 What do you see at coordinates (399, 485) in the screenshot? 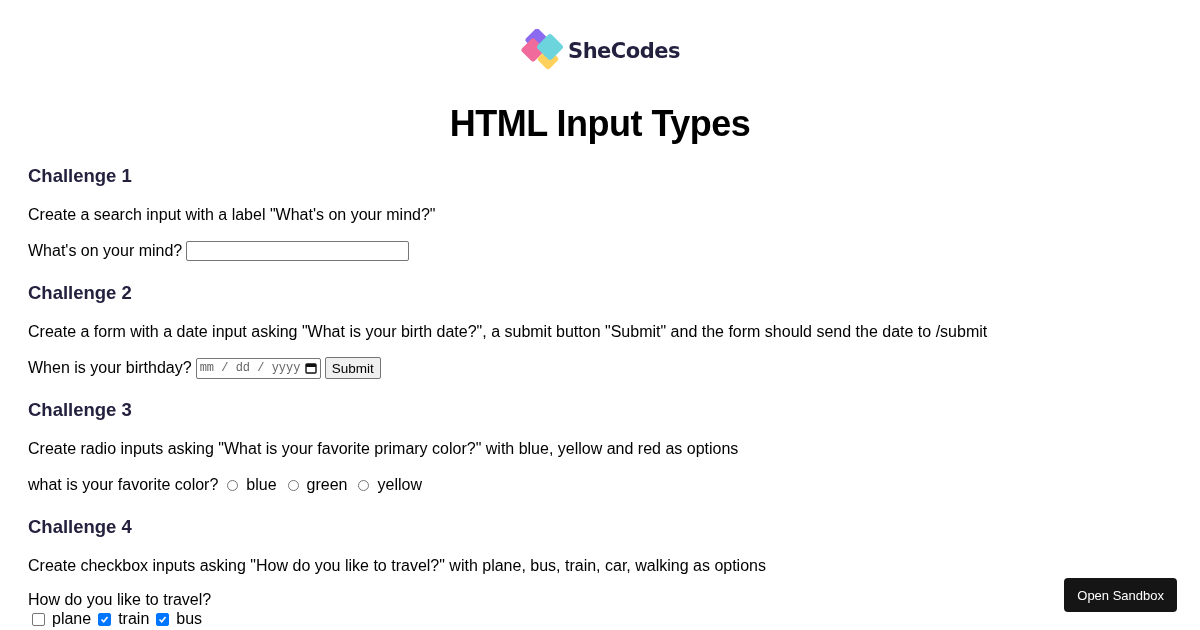
I see `option-label: yellow` at bounding box center [399, 485].